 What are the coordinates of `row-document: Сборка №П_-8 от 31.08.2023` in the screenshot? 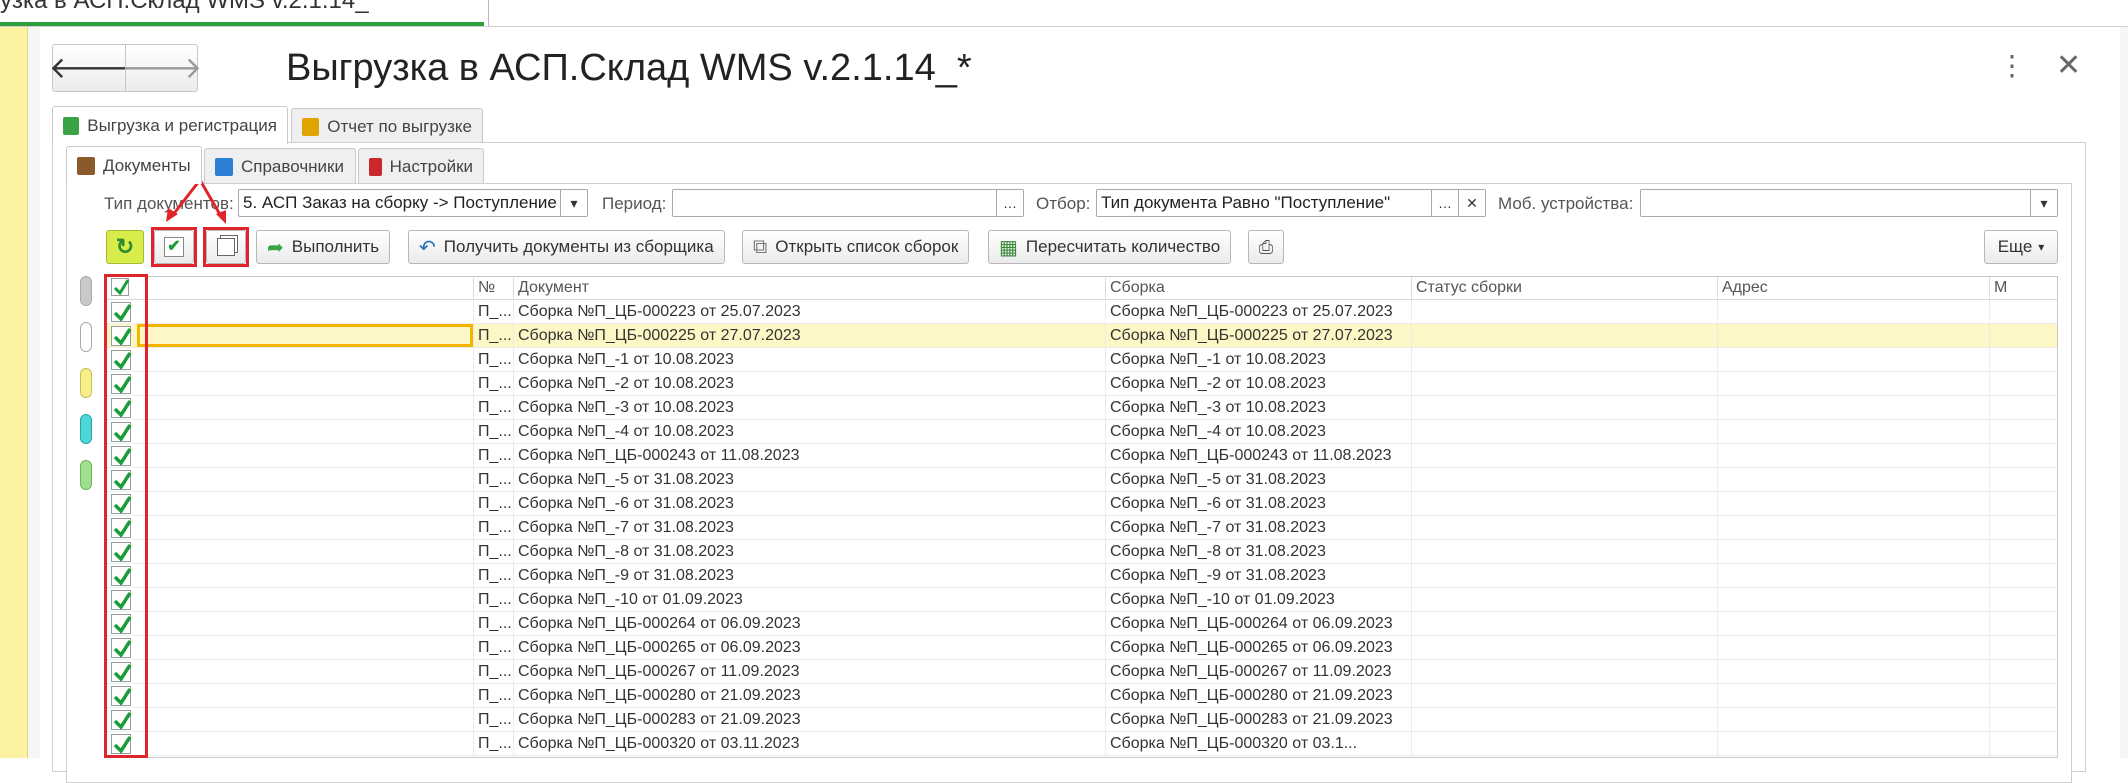 It's located at (809, 551).